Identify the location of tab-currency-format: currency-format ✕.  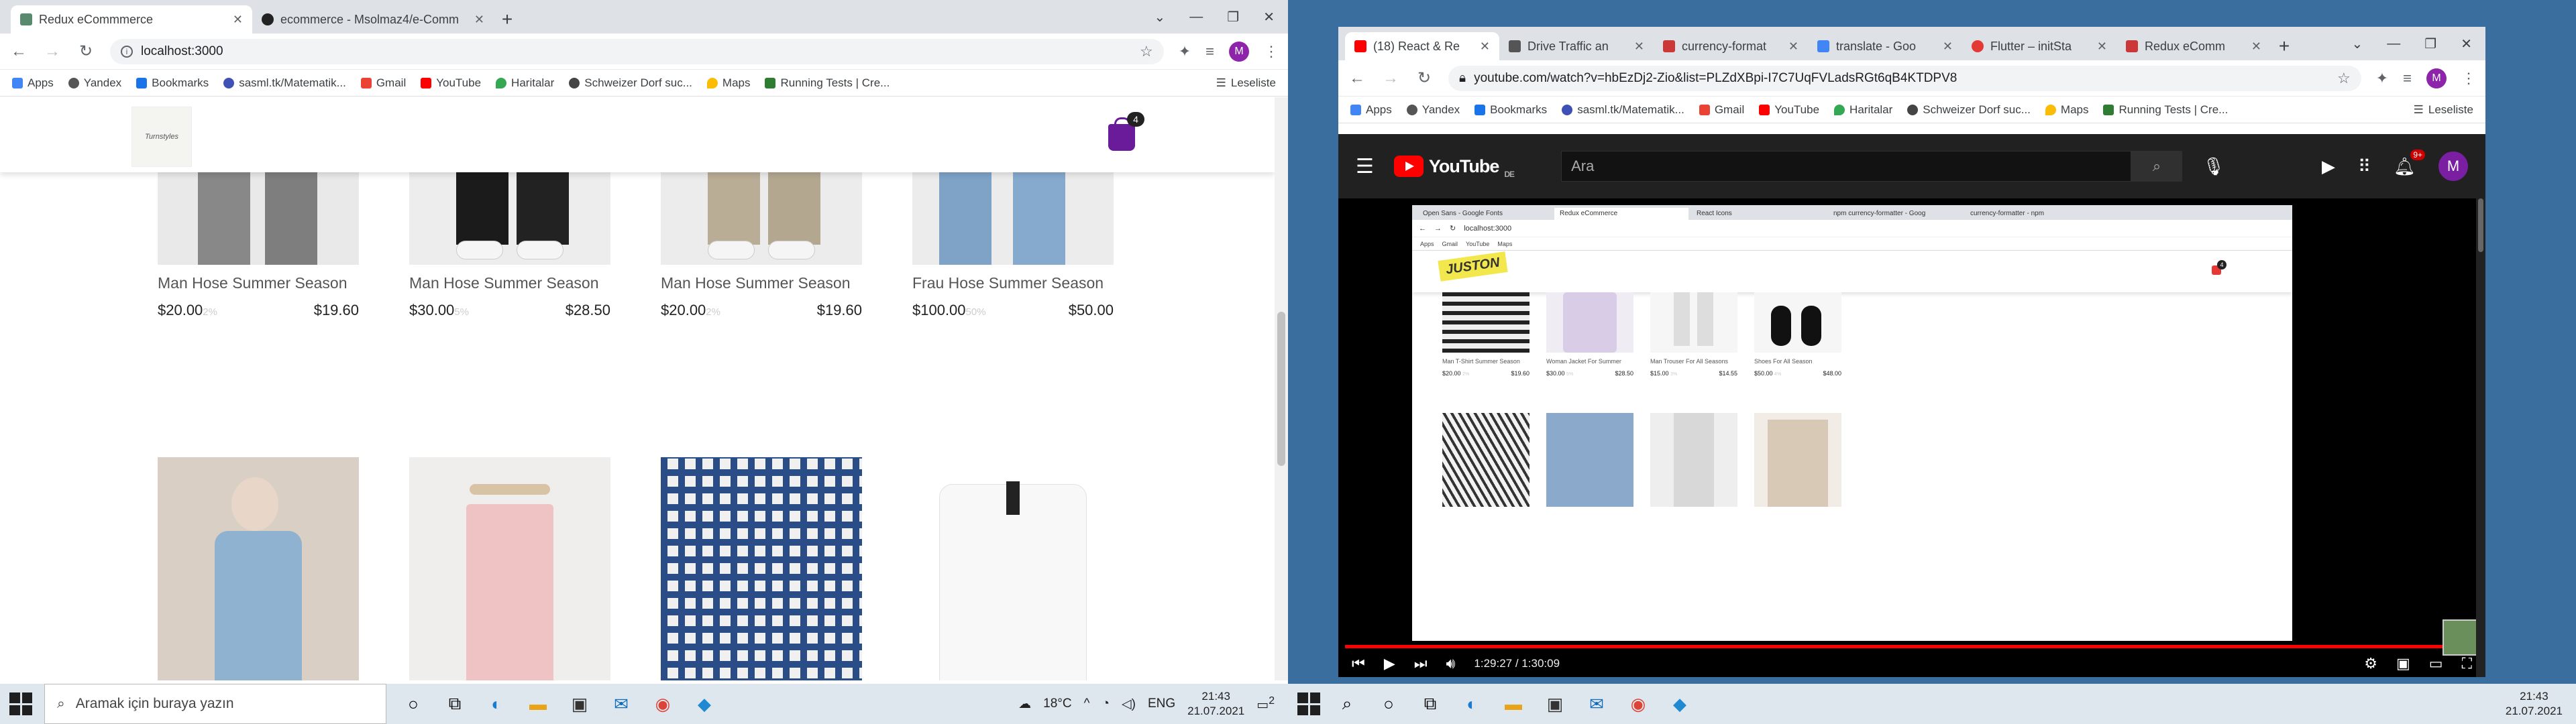
(1731, 46).